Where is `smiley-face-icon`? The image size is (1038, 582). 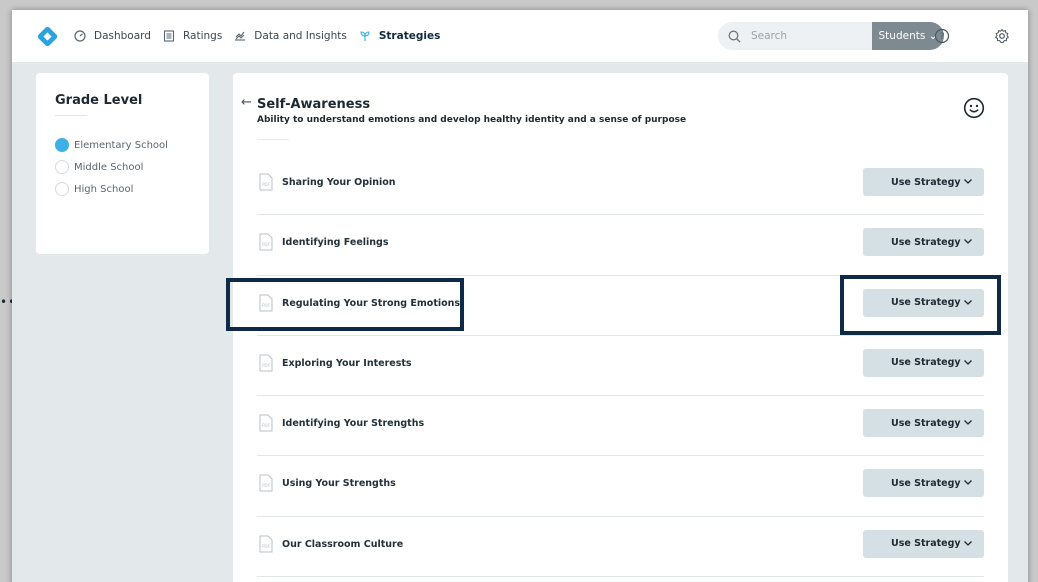 smiley-face-icon is located at coordinates (974, 108).